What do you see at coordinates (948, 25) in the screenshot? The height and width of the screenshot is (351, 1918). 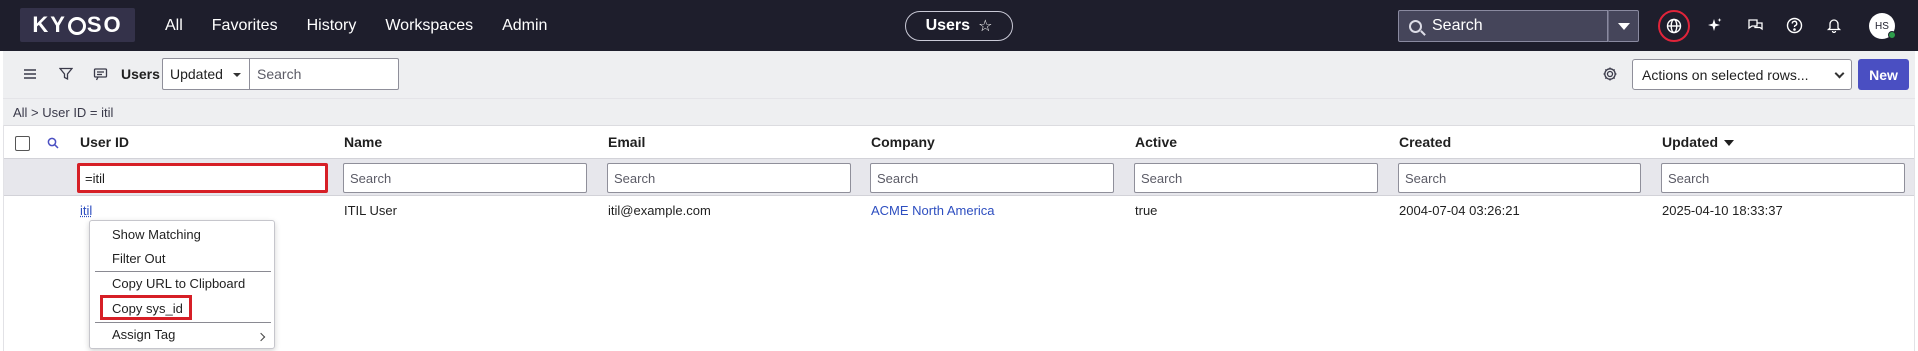 I see `context-pill-label: Users` at bounding box center [948, 25].